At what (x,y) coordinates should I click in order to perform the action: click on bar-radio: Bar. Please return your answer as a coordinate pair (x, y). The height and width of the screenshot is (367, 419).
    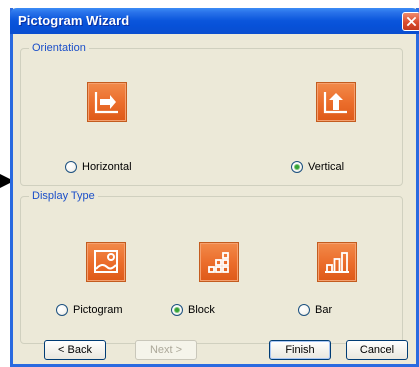
    Looking at the image, I should click on (320, 311).